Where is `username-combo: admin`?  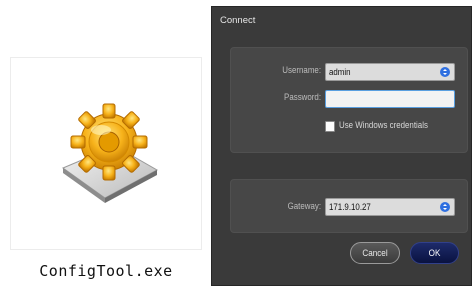 username-combo: admin is located at coordinates (390, 72).